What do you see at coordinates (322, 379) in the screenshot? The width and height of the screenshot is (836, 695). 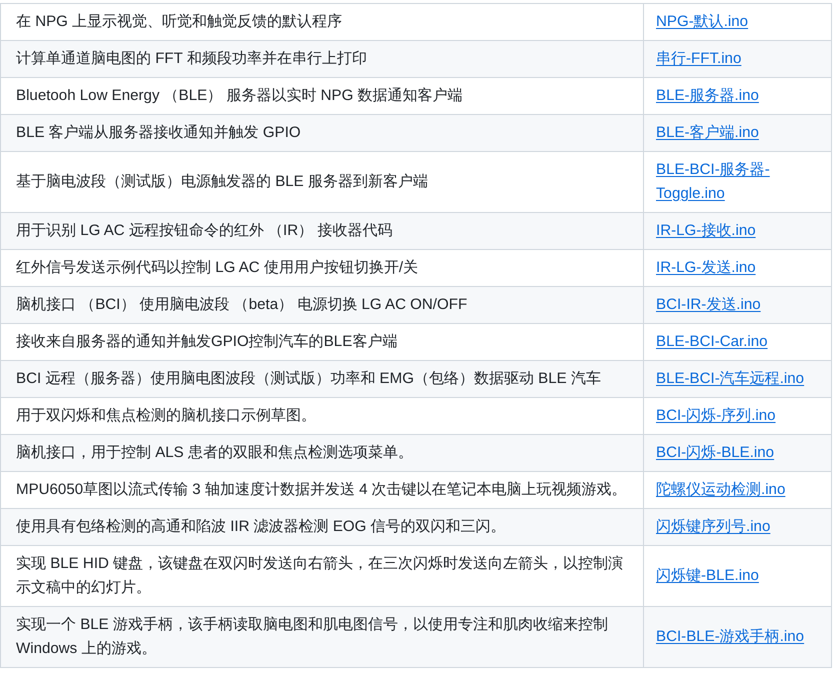 I see `description-cell: BCI 远程（服务器）使用脑电图波段（测试版）功率和 EMG（包络）数据驱动 BLE 汽车` at bounding box center [322, 379].